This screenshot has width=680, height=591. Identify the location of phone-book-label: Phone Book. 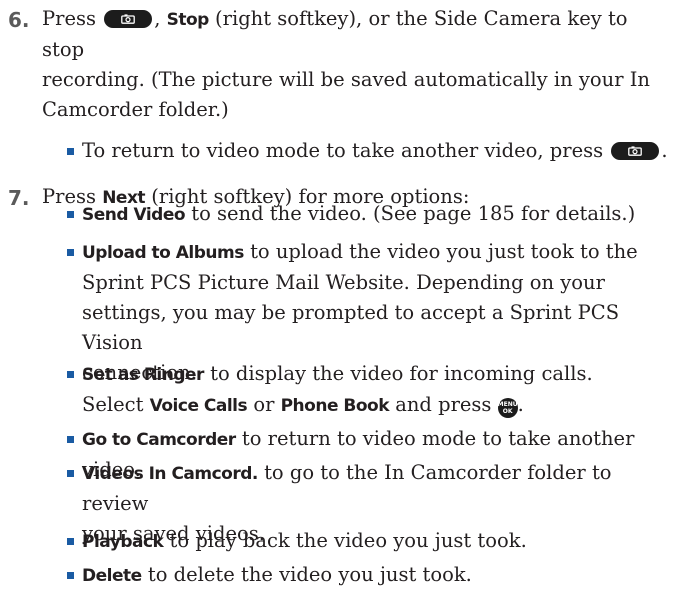
(335, 406).